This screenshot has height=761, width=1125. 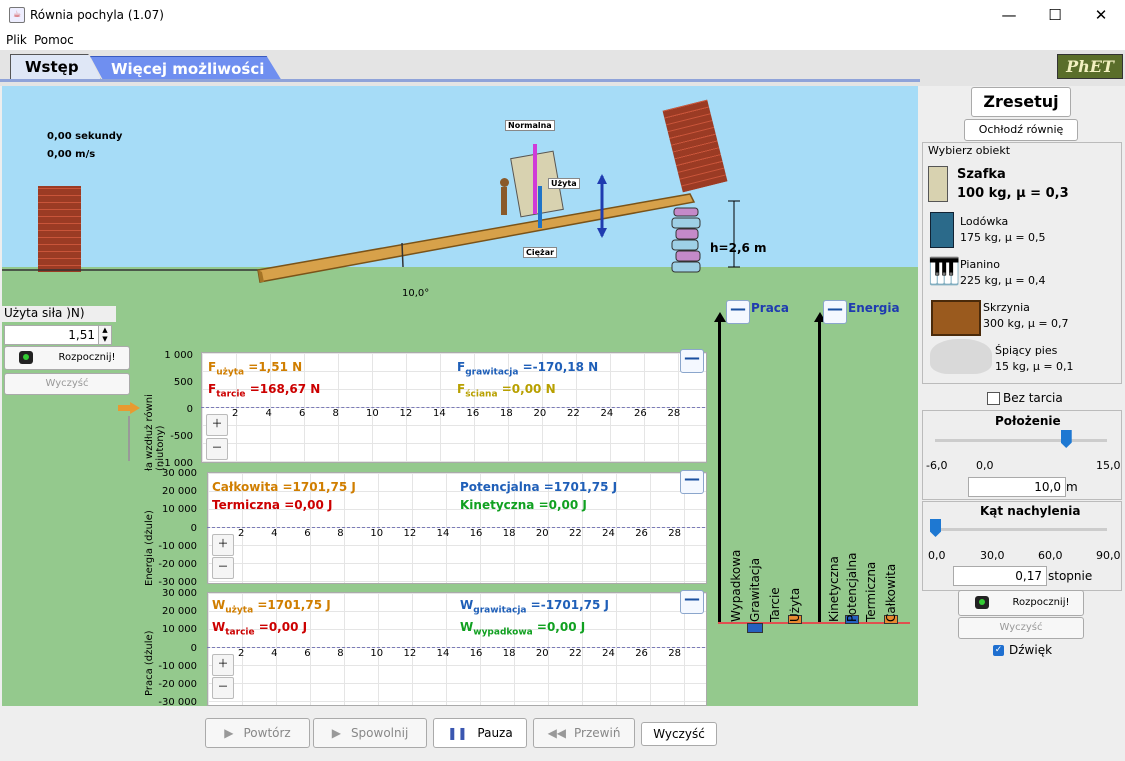 I want to click on ramp-stand, so click(x=686, y=240).